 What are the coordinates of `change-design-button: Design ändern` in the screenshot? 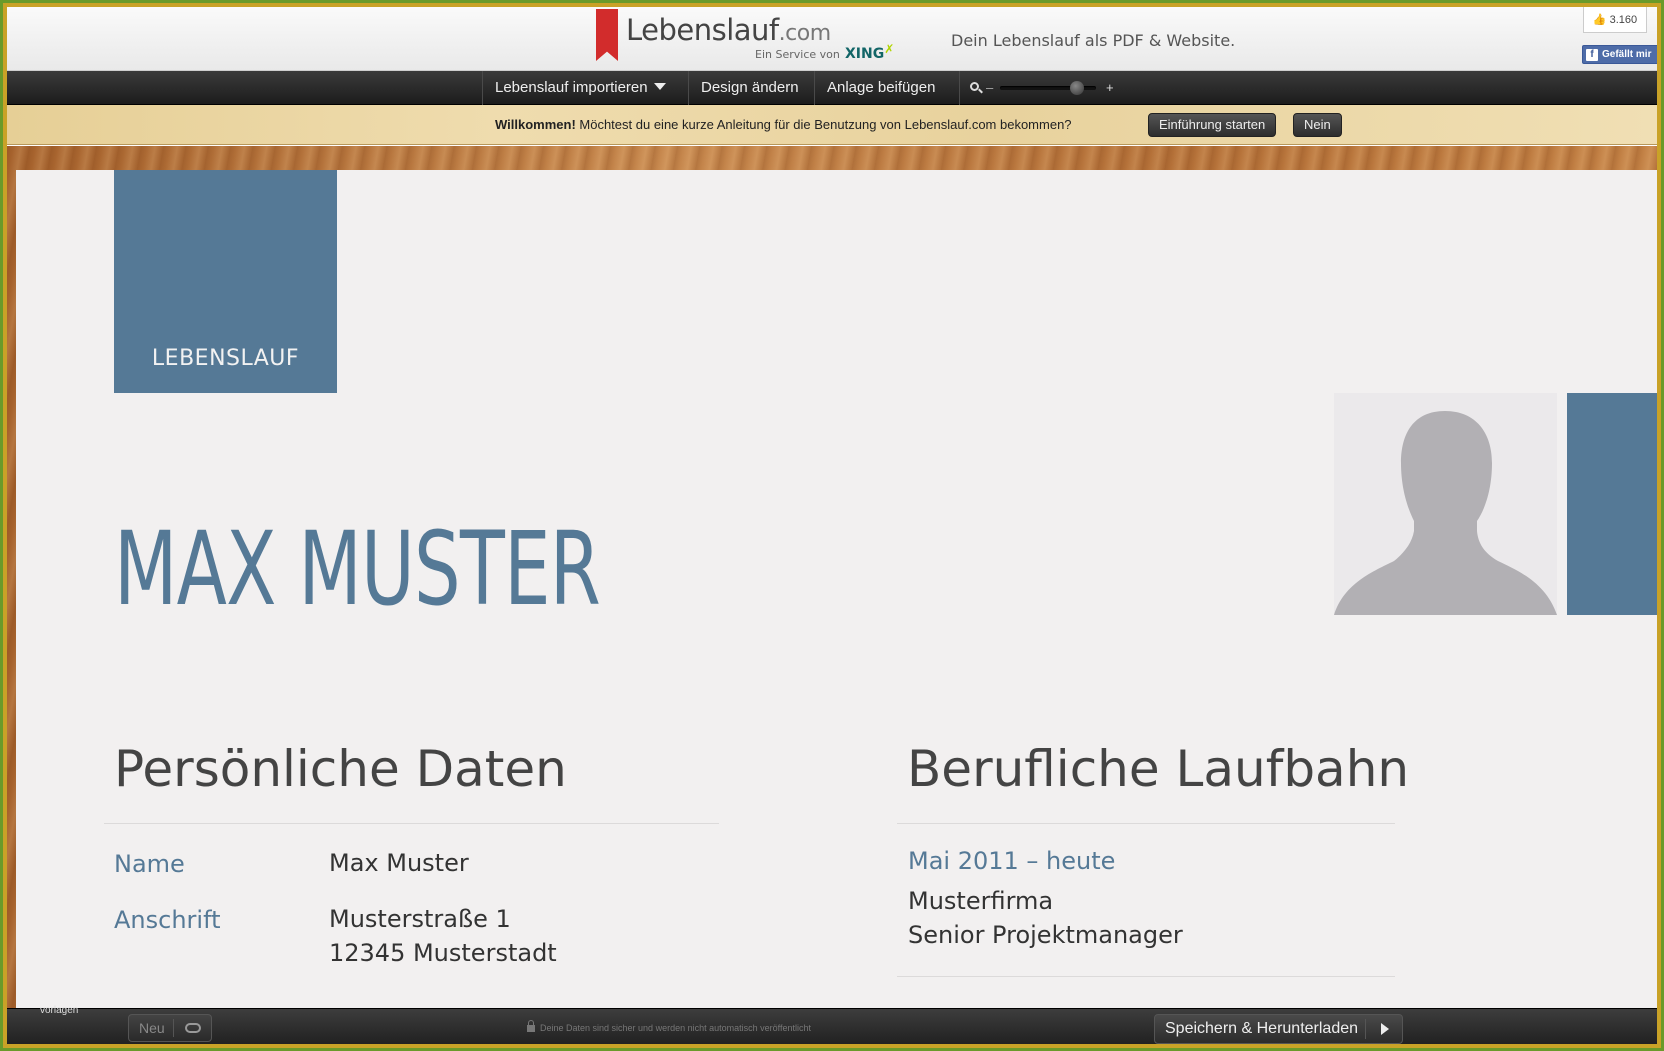 It's located at (749, 88).